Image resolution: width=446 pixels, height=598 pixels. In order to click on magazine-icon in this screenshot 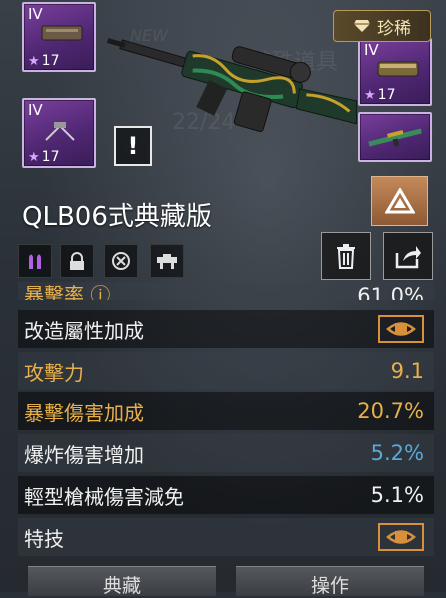, I will do `click(62, 33)`.